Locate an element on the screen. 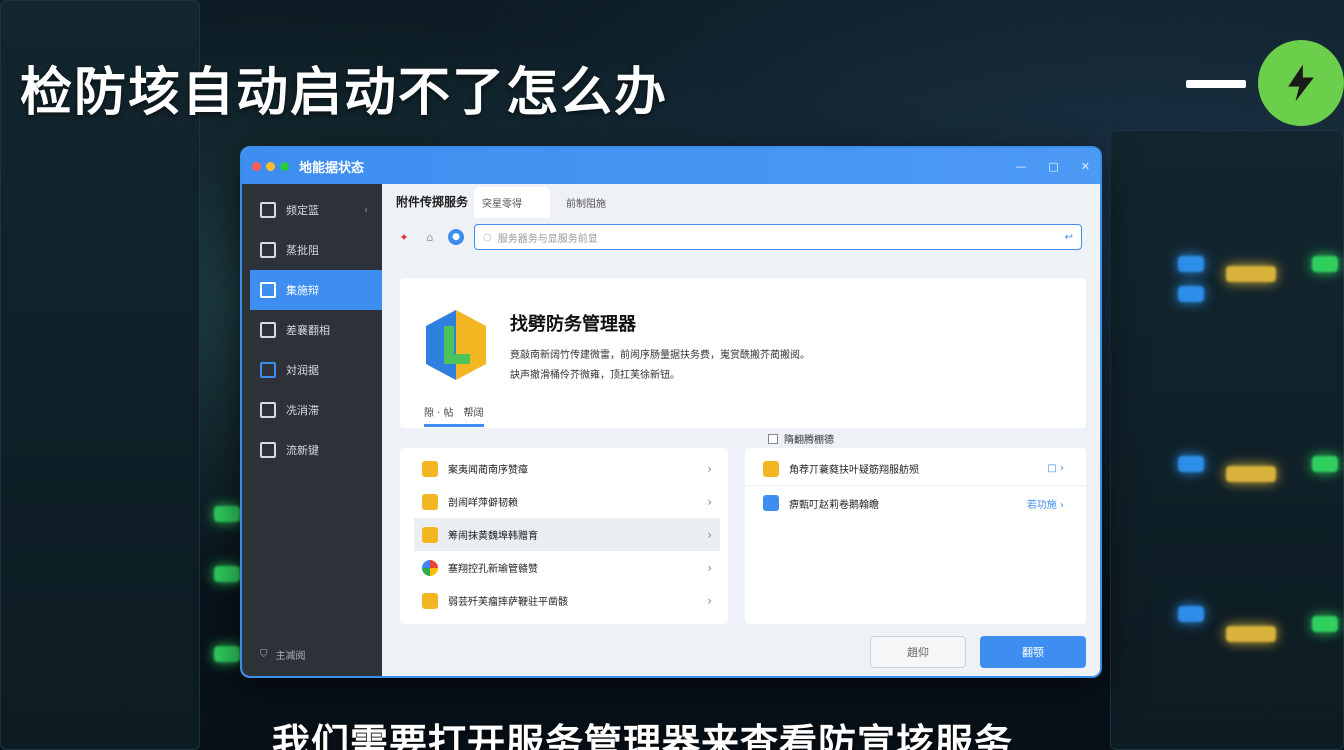  sidebar-item-label: 冼消滞 is located at coordinates (302, 410).